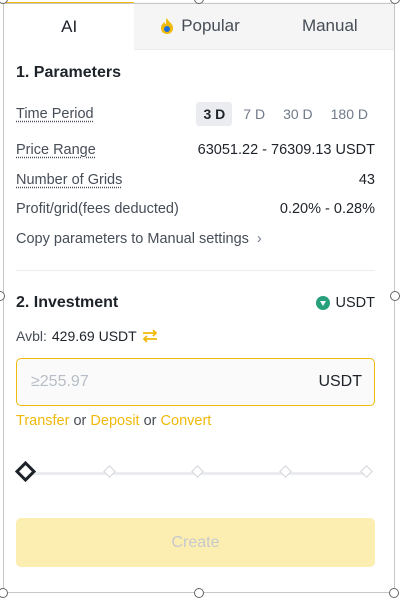  Describe the element at coordinates (254, 114) in the screenshot. I see `period-7d: 7 D` at that location.